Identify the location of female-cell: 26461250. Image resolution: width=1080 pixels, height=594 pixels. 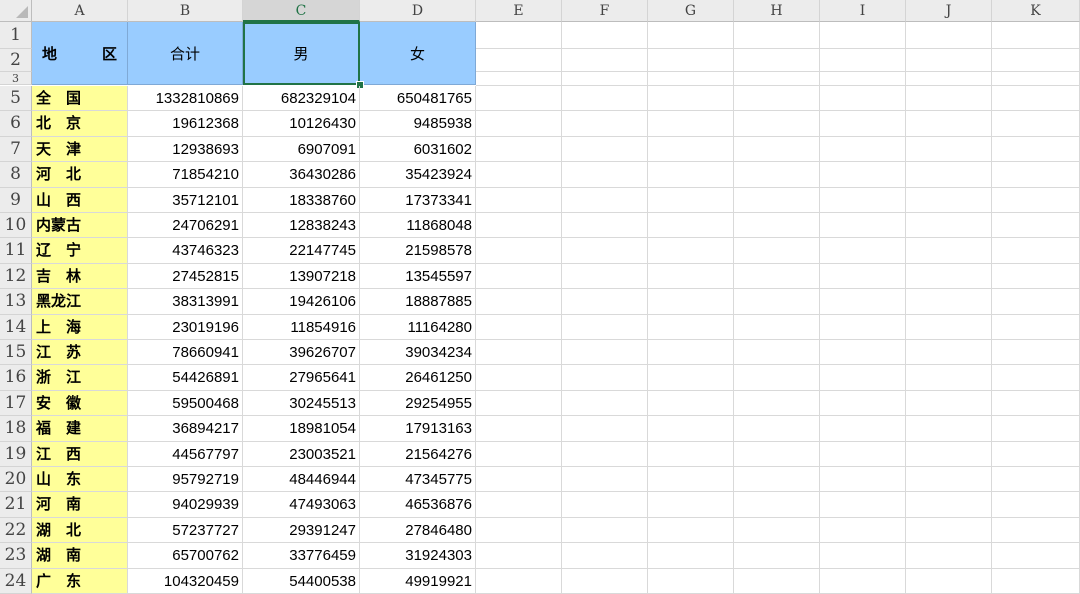
(418, 378).